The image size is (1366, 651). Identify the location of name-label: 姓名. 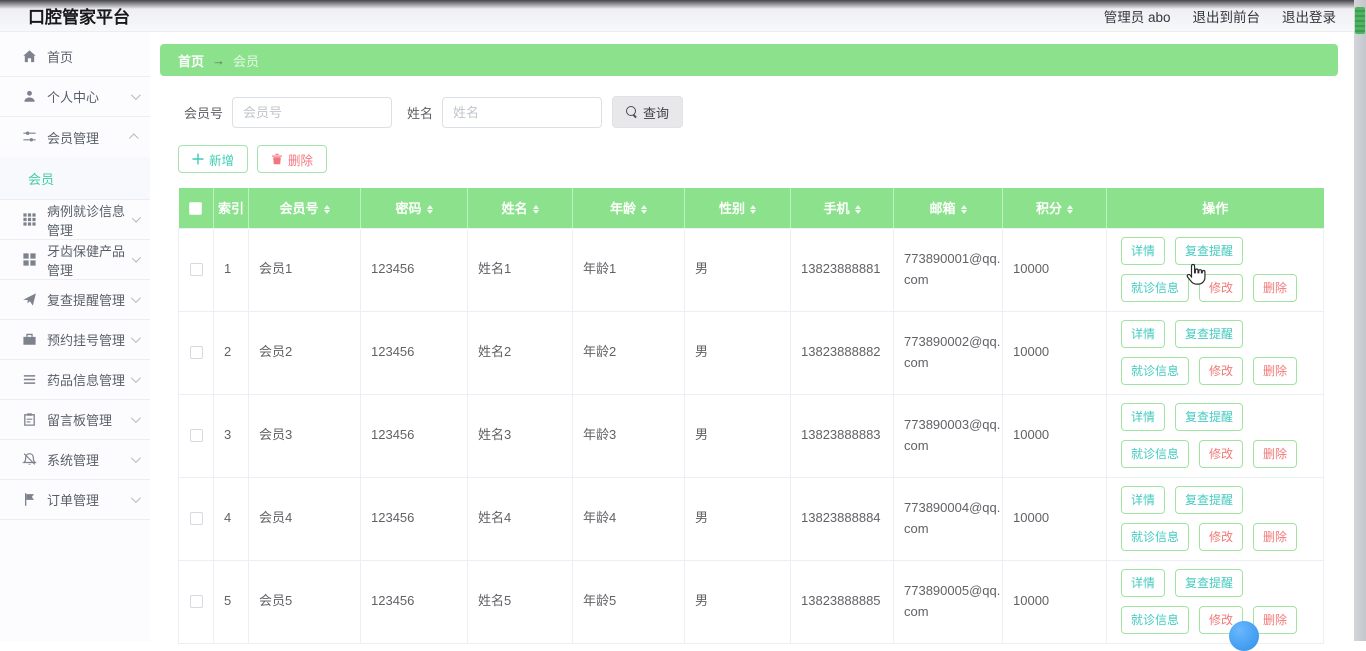
(420, 113).